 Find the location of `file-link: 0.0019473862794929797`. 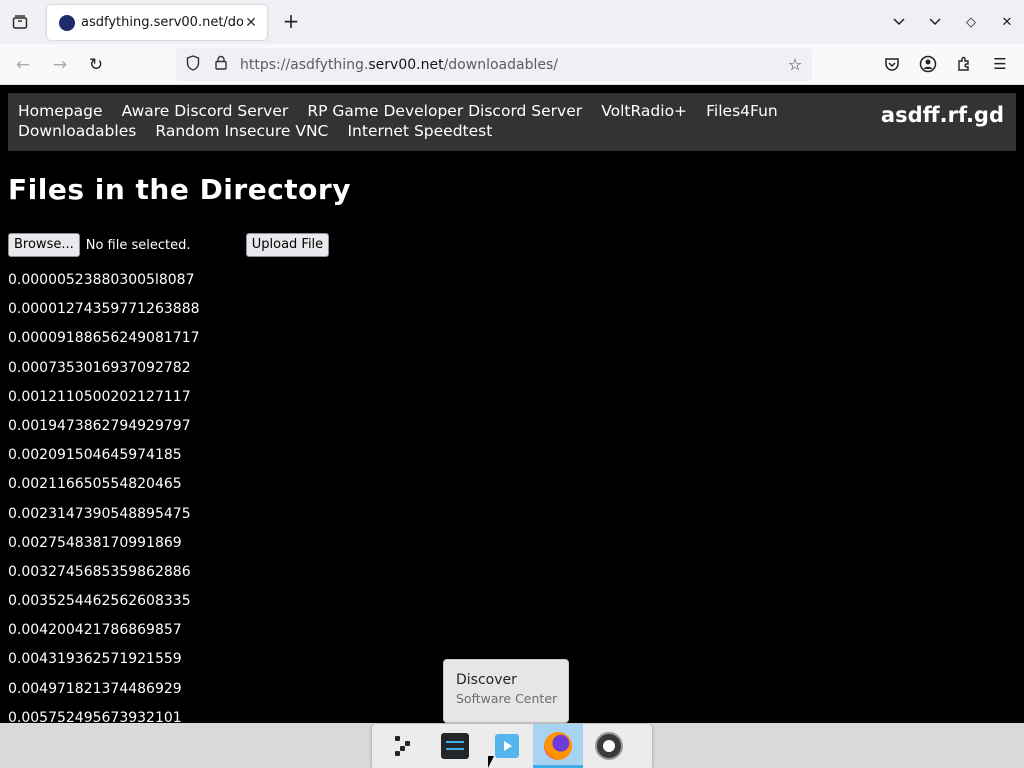

file-link: 0.0019473862794929797 is located at coordinates (104, 430).